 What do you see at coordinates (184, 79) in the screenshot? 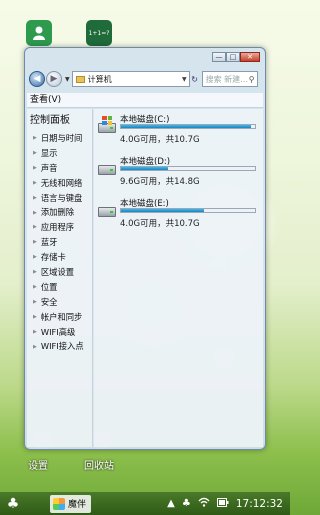
I see `address-dropdown-icon: ▼` at bounding box center [184, 79].